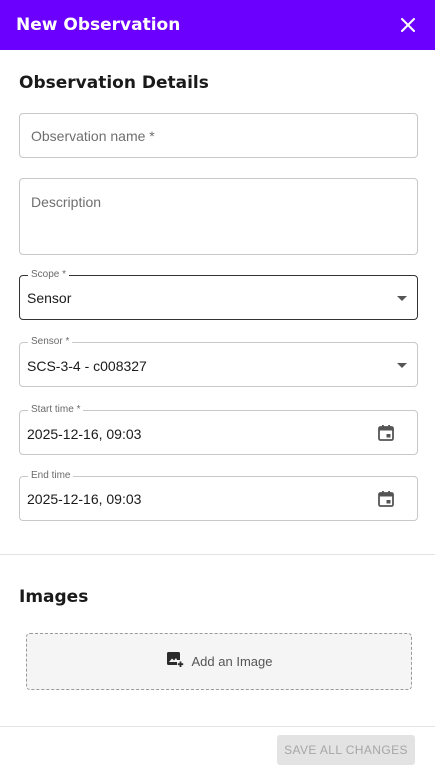  I want to click on scope-select: Scope * Sensor, so click(218, 294).